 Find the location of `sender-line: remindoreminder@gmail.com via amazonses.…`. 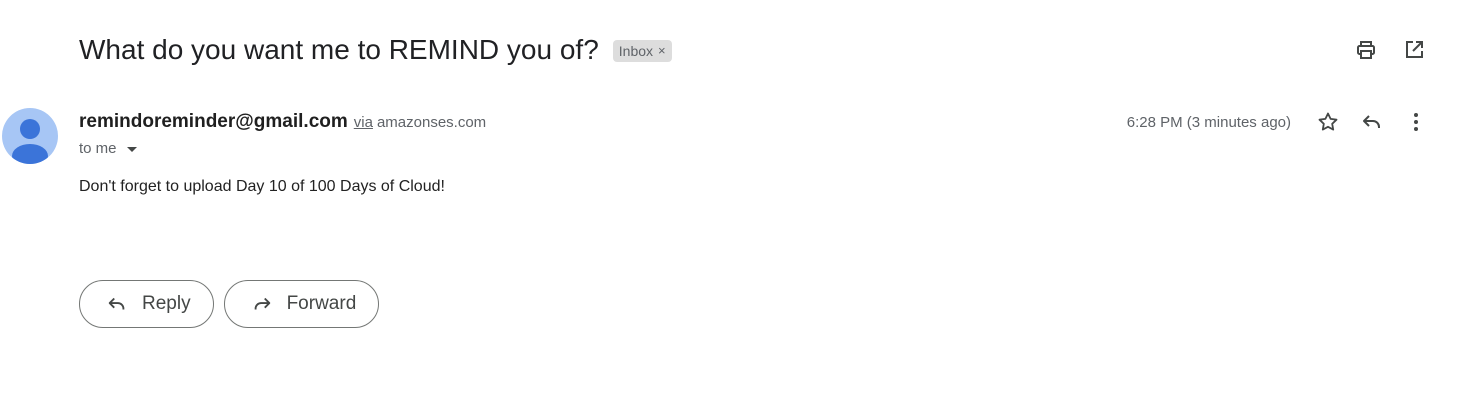

sender-line: remindoreminder@gmail.com via amazonses.… is located at coordinates (282, 122).